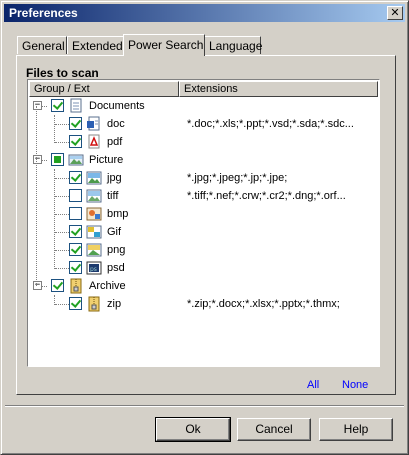 This screenshot has height=455, width=409. I want to click on tree-group-row: − Picture, so click(203, 160).